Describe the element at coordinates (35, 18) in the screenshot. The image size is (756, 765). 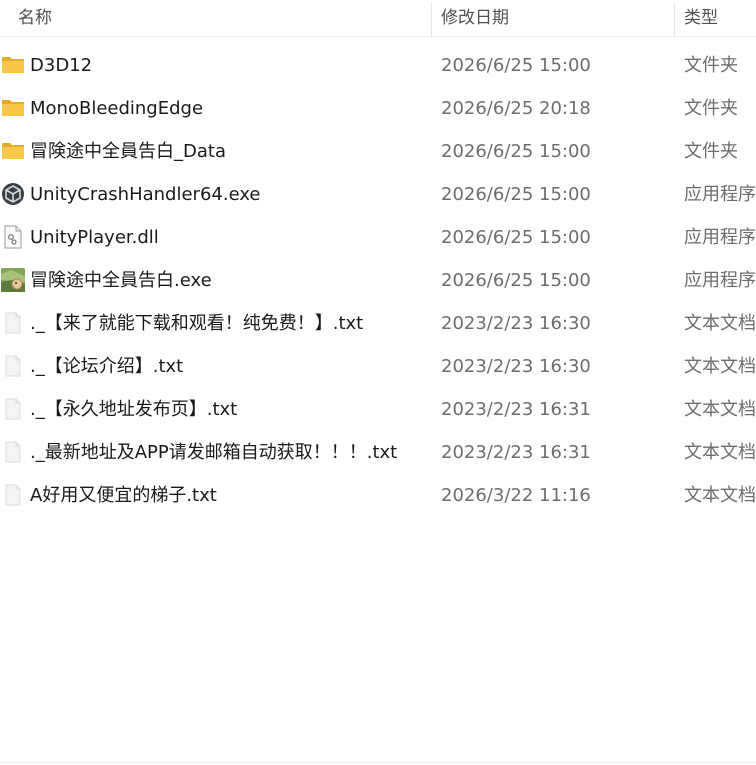
I see `column-header-name: 名称` at that location.